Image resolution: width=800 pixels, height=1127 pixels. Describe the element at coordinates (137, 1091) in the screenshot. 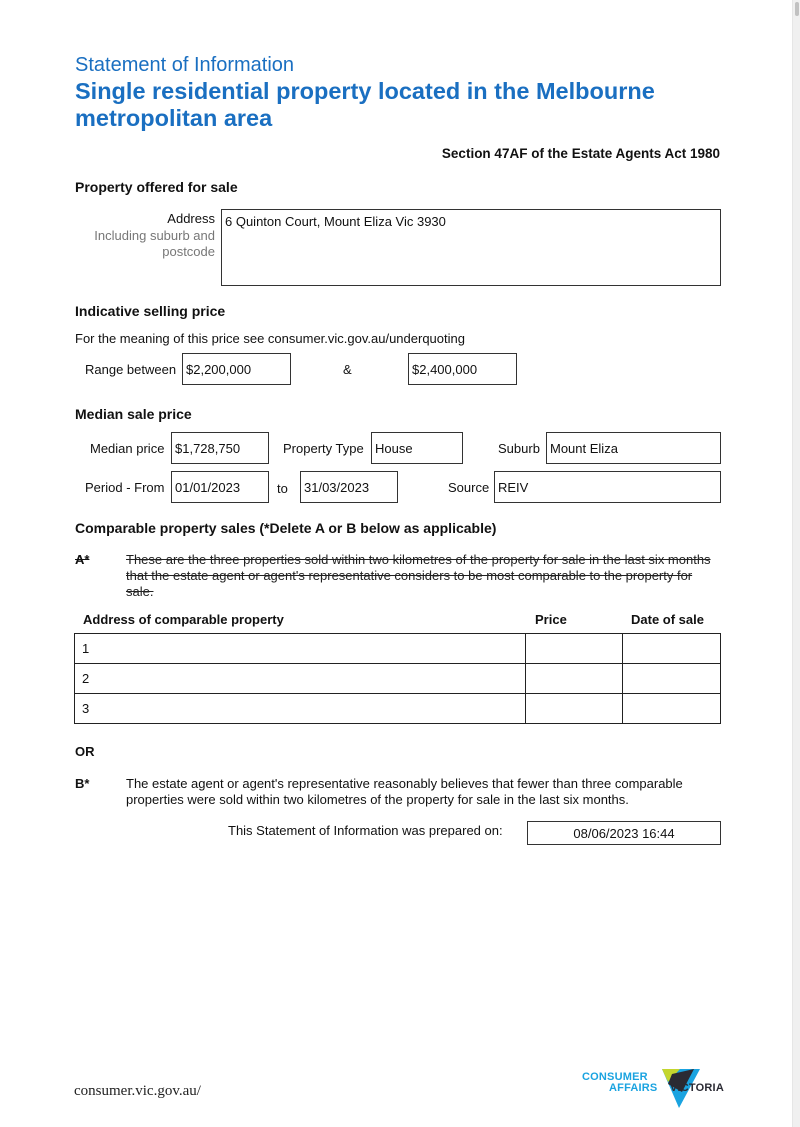

I see `footer-url: consumer.vic.gov.au/` at that location.